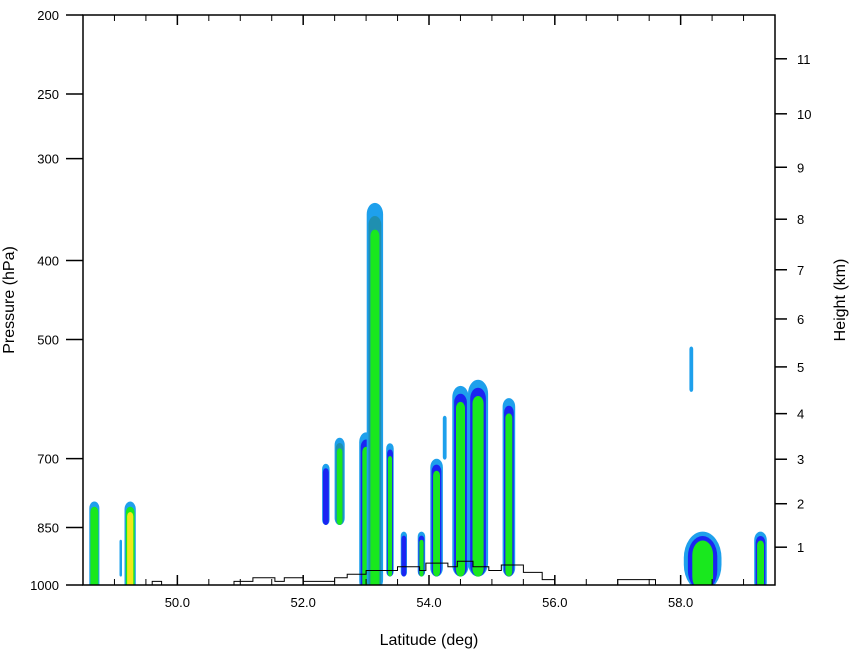 This screenshot has width=850, height=650. Describe the element at coordinates (554, 602) in the screenshot. I see `x-tick-label: 56.0` at that location.